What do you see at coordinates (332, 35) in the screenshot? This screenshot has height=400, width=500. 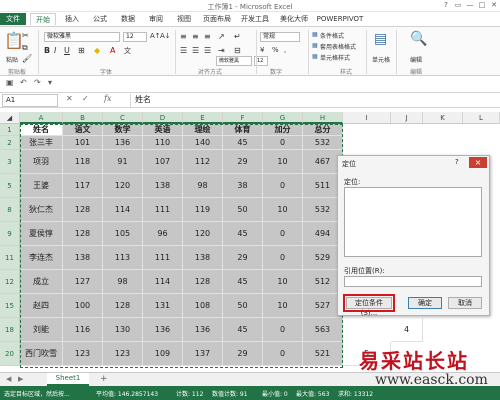 I see `conditional-format-button: 条件格式` at bounding box center [332, 35].